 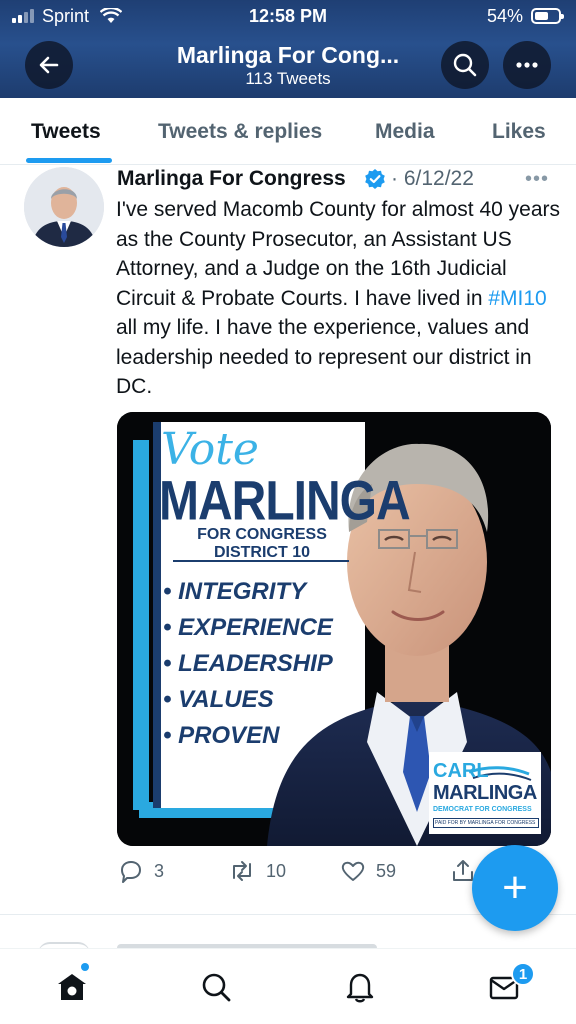 What do you see at coordinates (248, 663) in the screenshot?
I see `poster-bullet: • LEADERSHIP` at bounding box center [248, 663].